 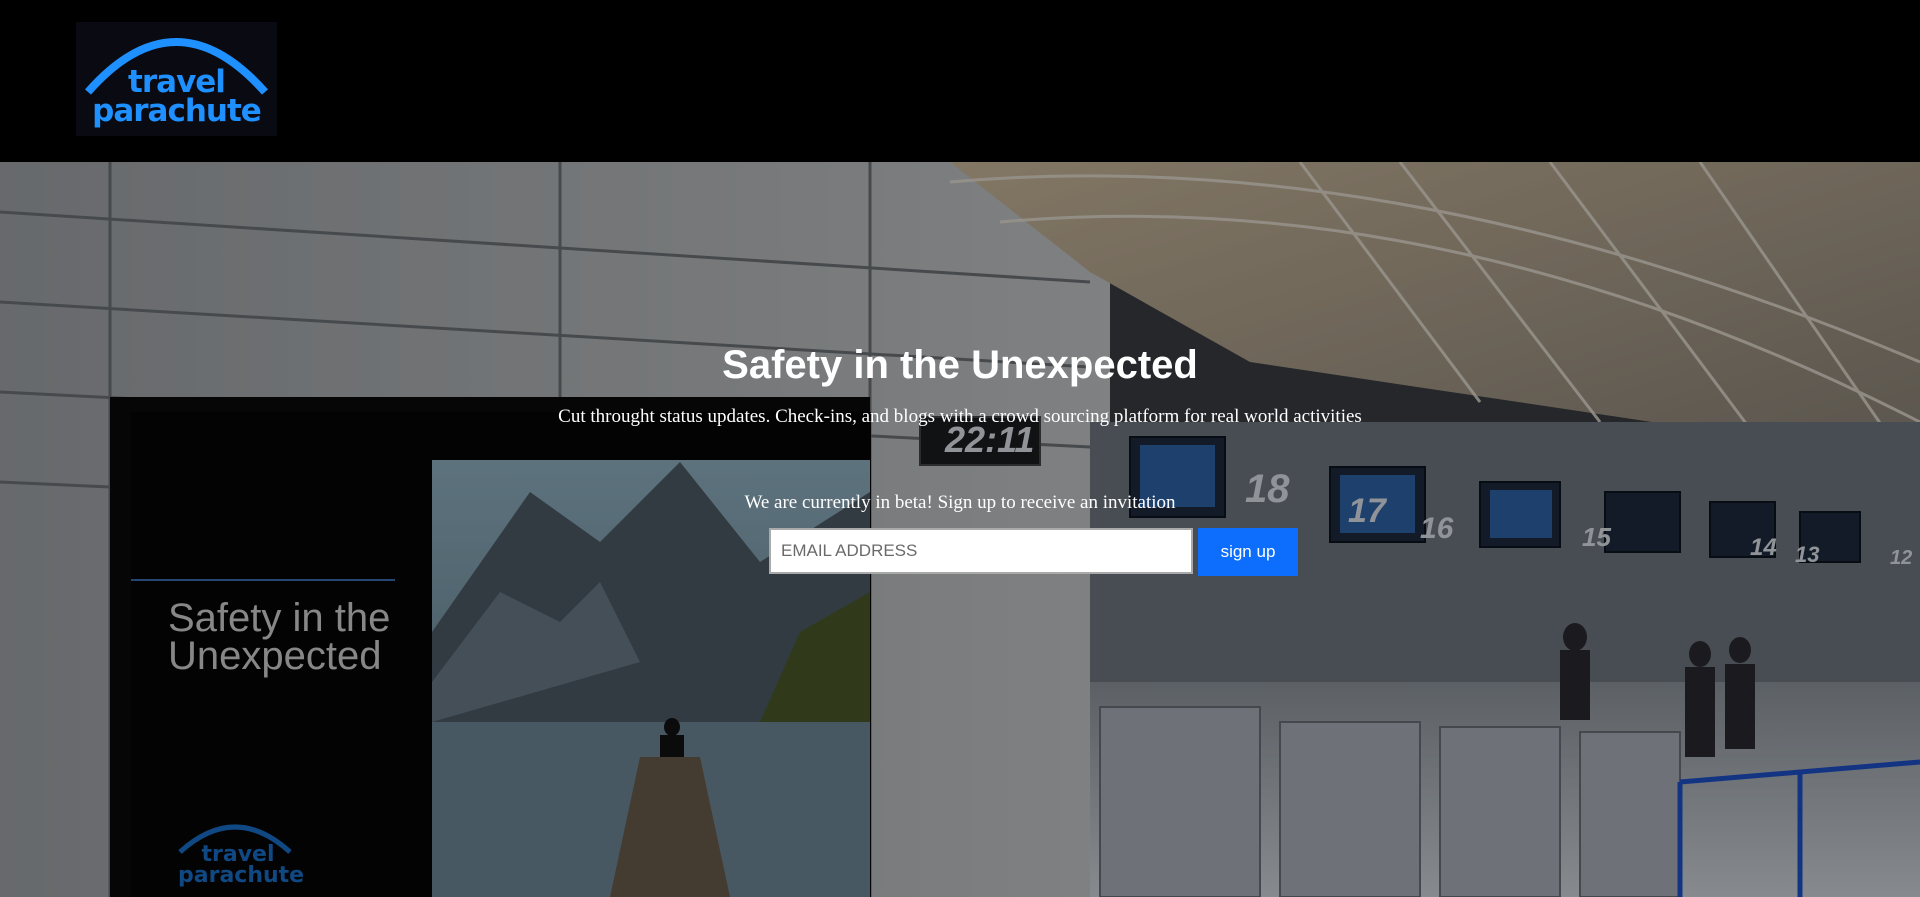 I want to click on signup-form: sign up, so click(x=1033, y=552).